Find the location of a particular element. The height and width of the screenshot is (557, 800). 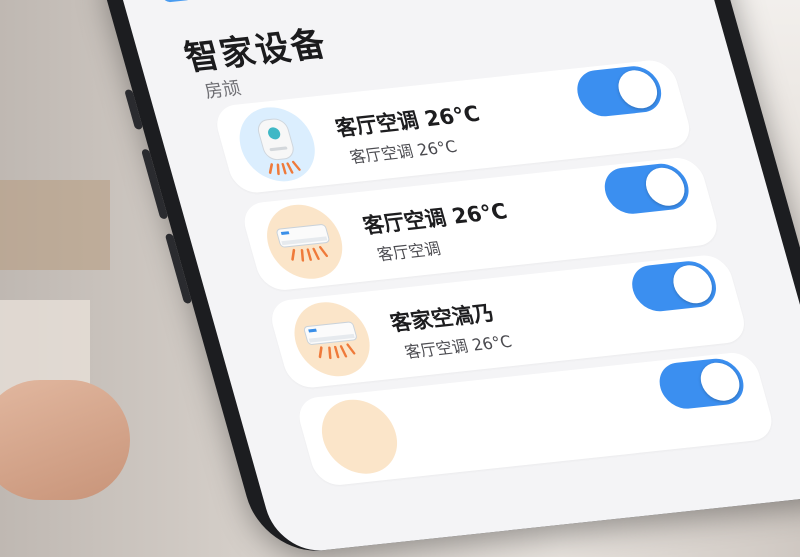

device-subtitle: 客厅空调 is located at coordinates (409, 251).